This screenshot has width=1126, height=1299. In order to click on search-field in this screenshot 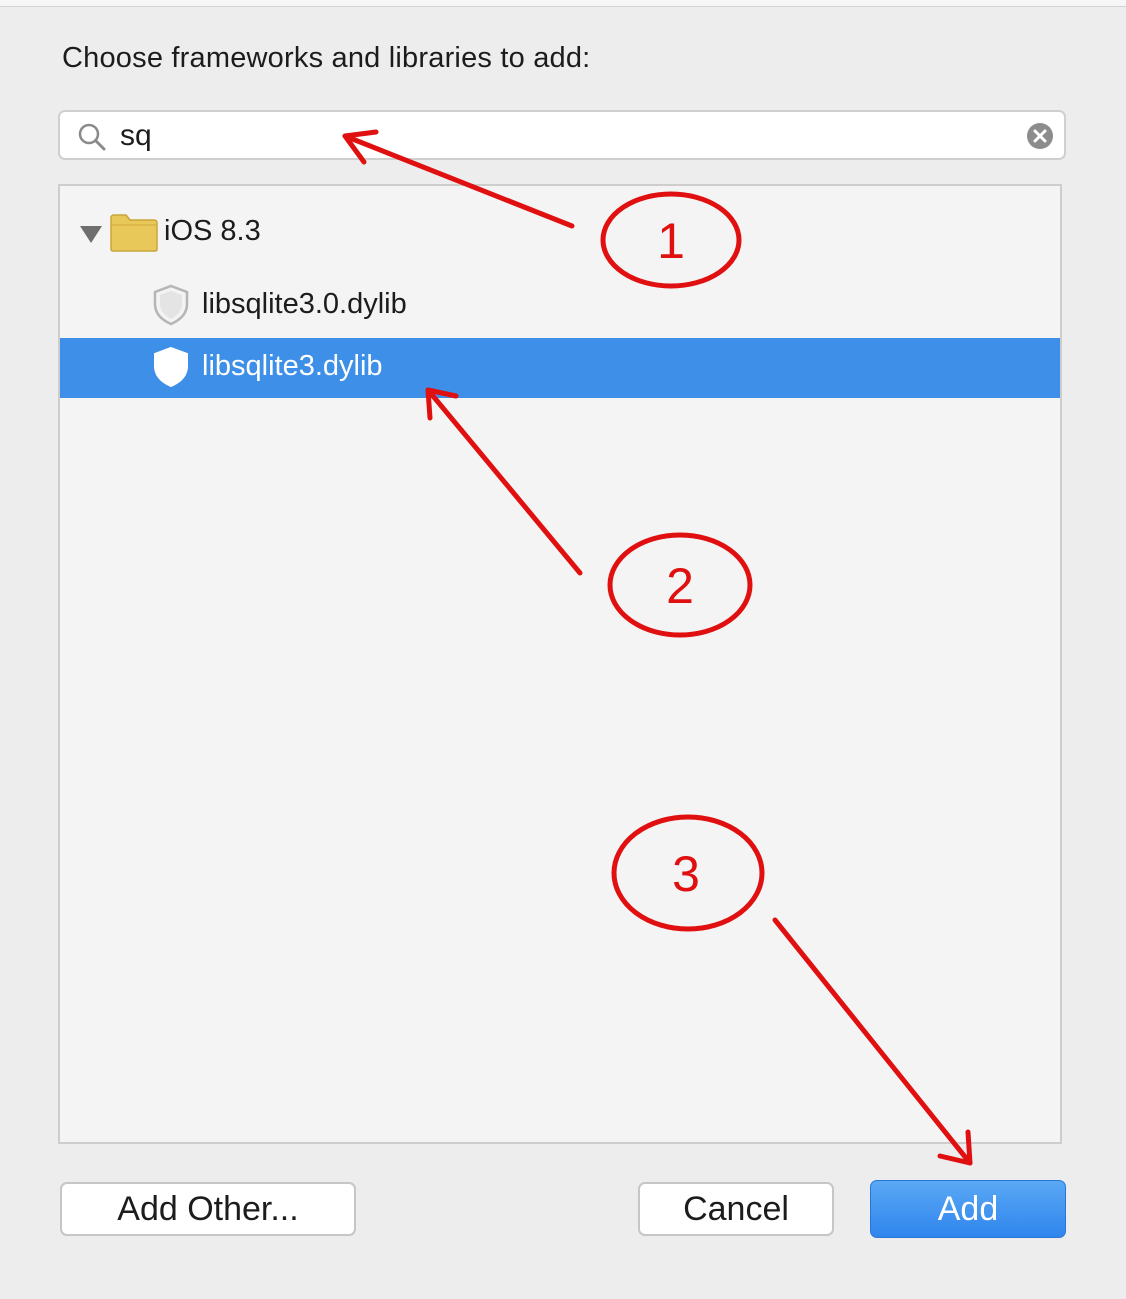, I will do `click(562, 135)`.